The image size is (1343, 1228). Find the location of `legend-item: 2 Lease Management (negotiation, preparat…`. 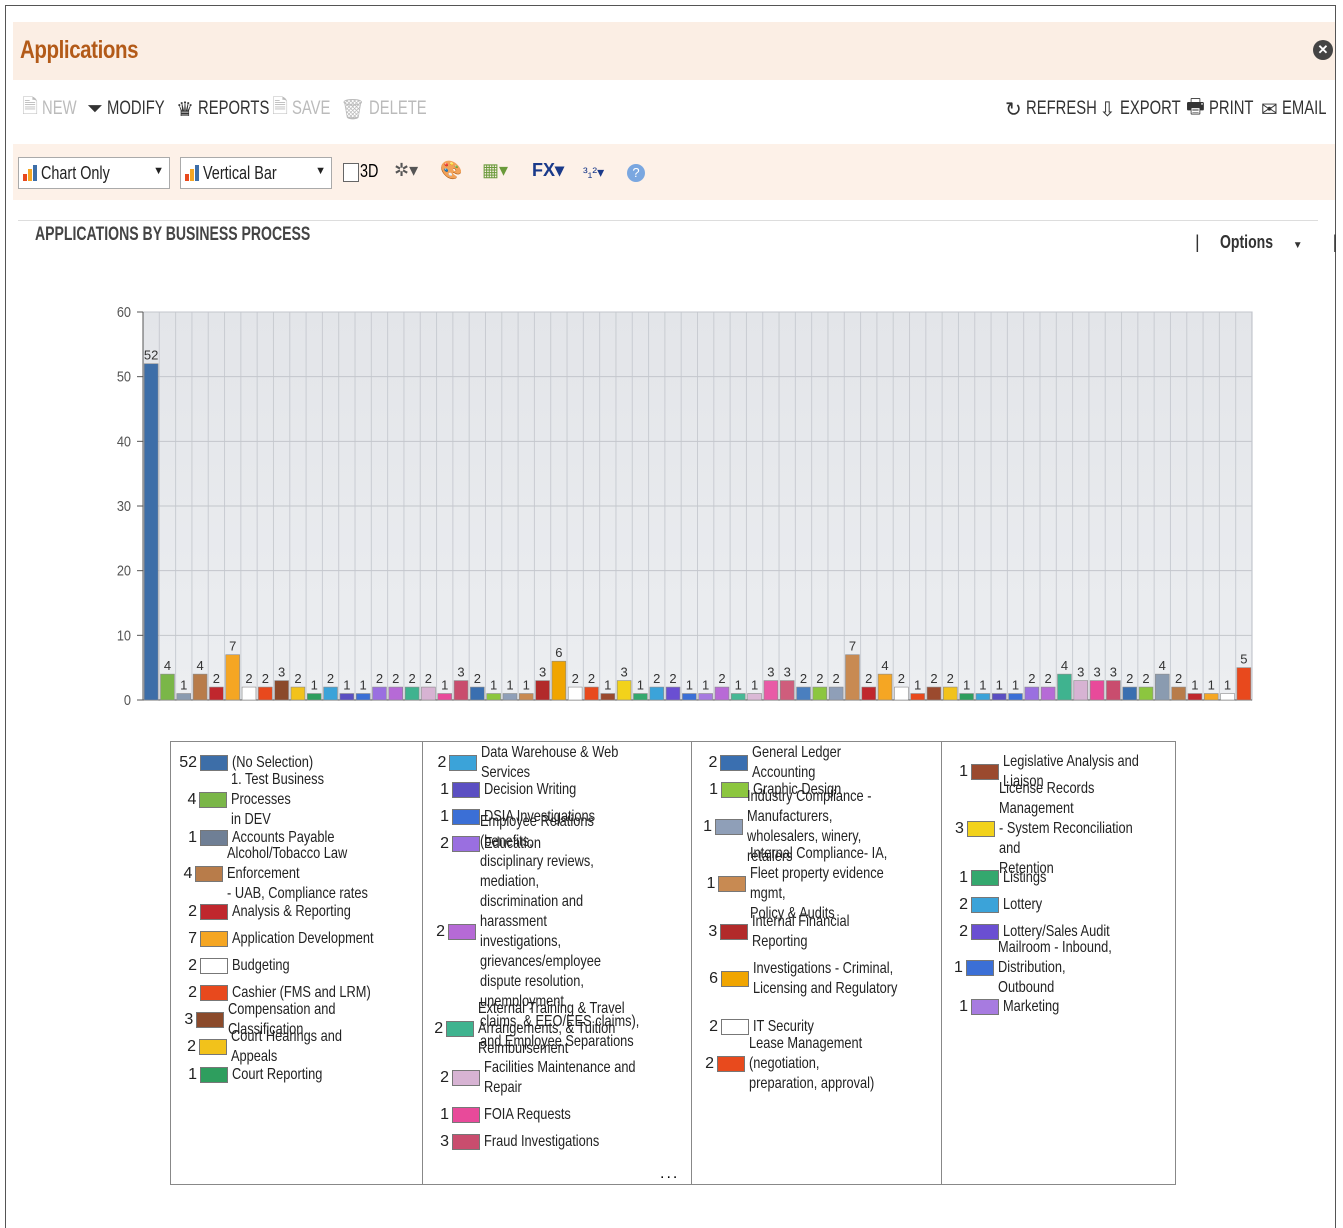

legend-item: 2 Lease Management (negotiation, preparat… is located at coordinates (818, 1064).